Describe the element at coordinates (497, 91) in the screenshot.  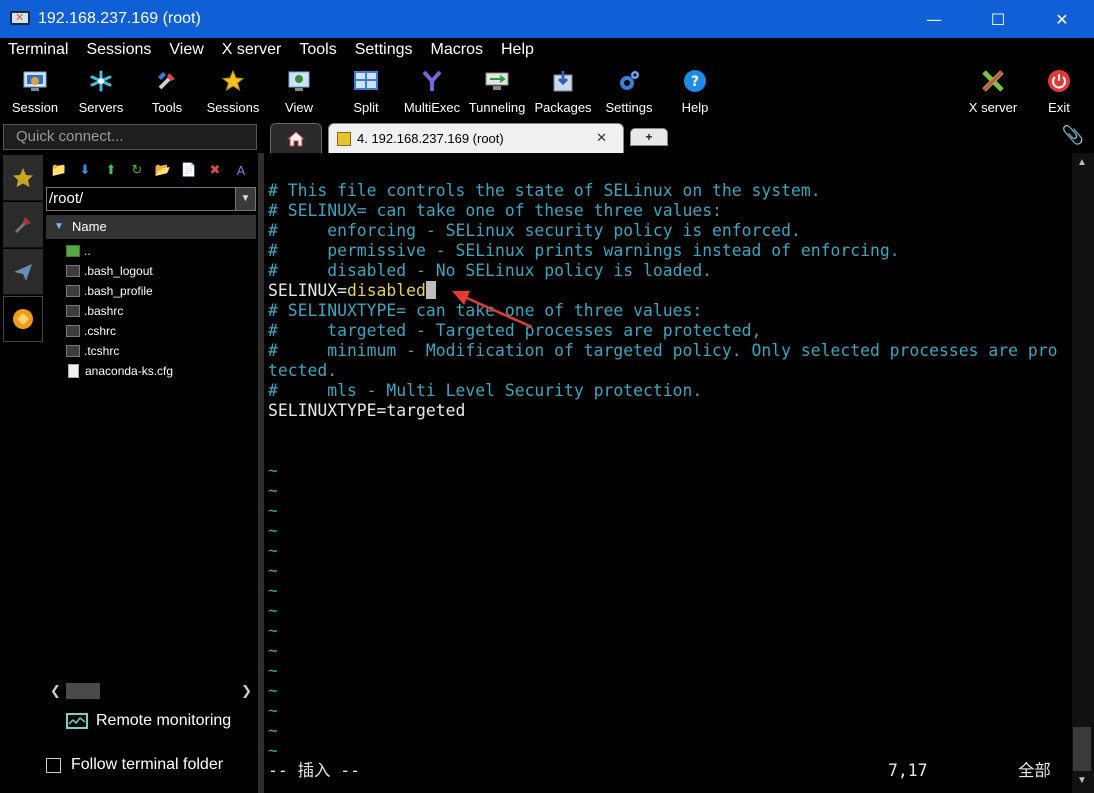
I see `tunneling-button: Tunneling` at that location.